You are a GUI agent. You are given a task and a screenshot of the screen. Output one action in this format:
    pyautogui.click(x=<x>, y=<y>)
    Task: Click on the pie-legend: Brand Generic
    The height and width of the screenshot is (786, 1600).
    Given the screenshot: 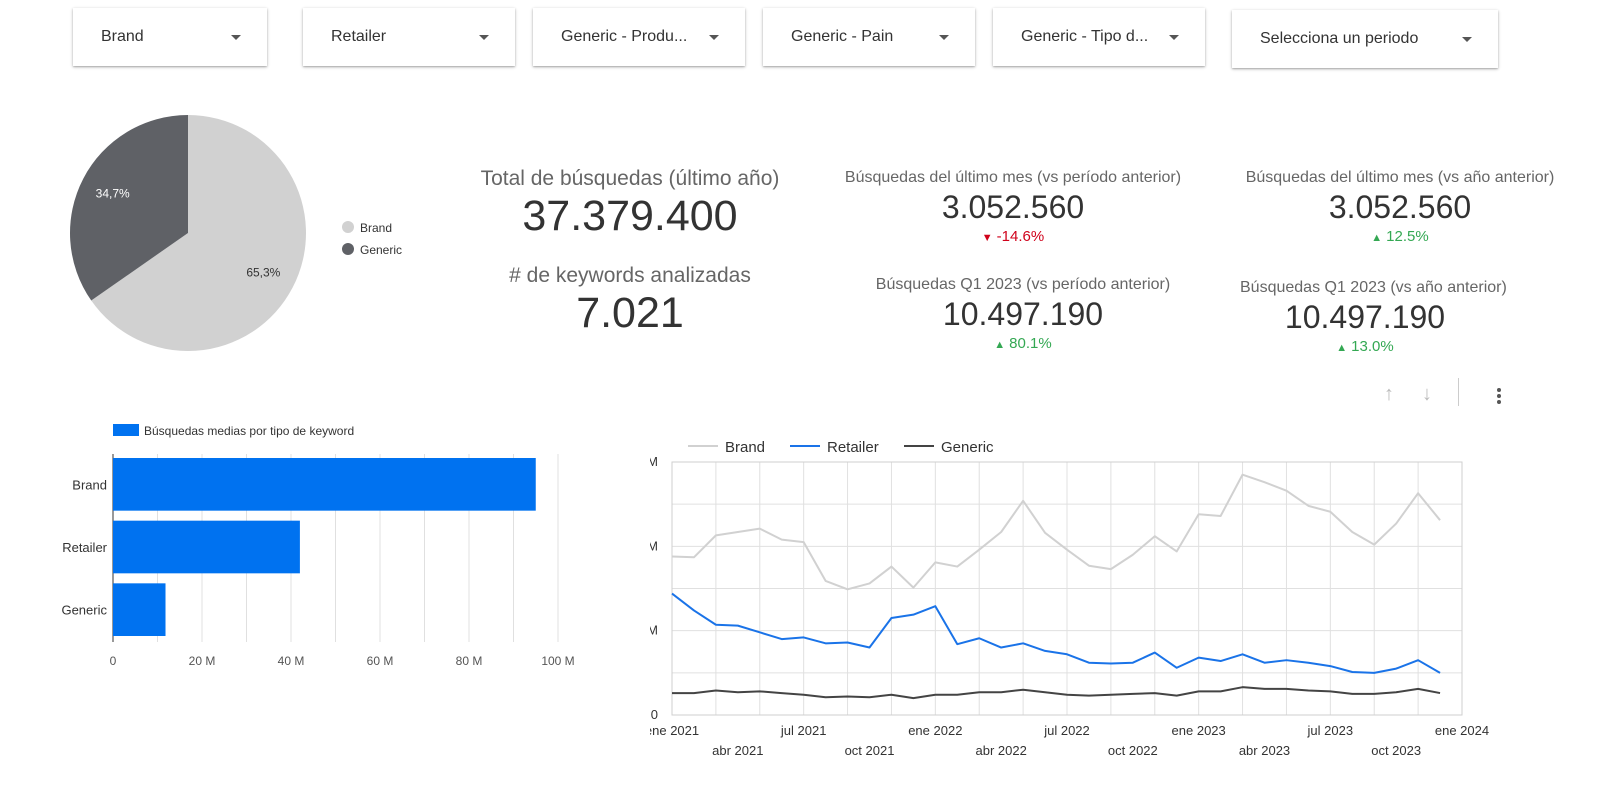 What is the action you would take?
    pyautogui.click(x=372, y=239)
    